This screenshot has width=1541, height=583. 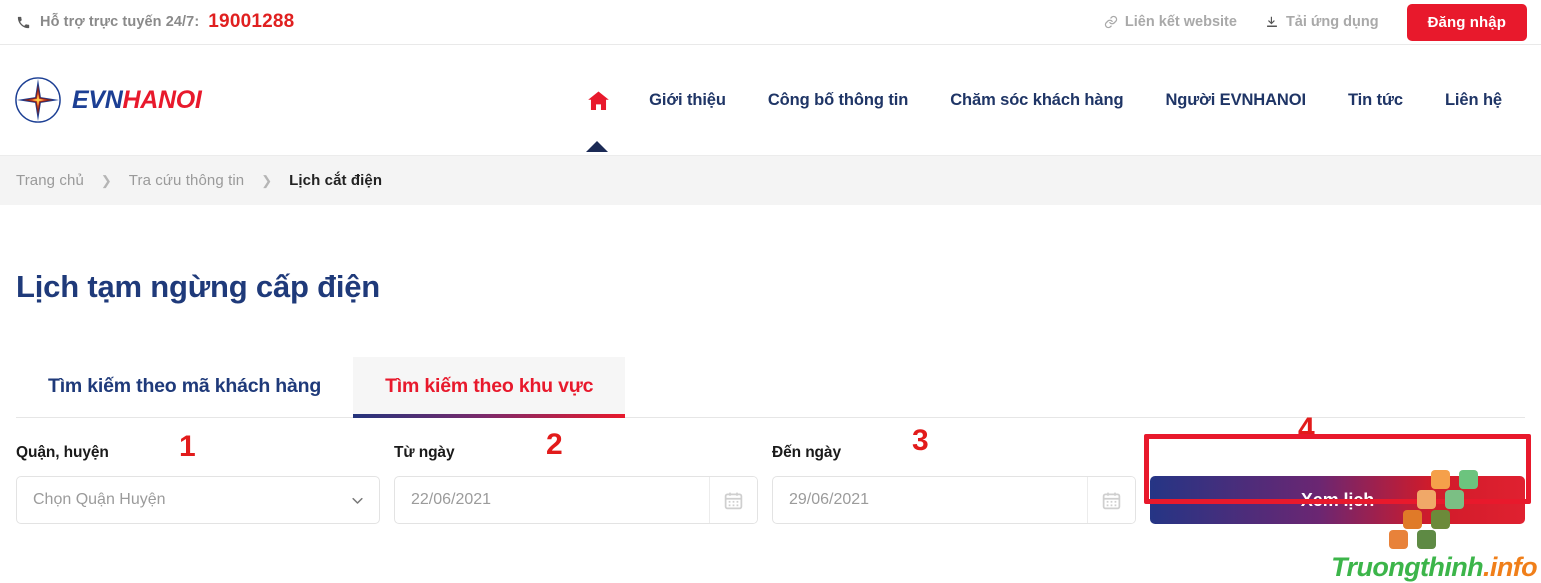 What do you see at coordinates (1272, 22) in the screenshot?
I see `download-icon` at bounding box center [1272, 22].